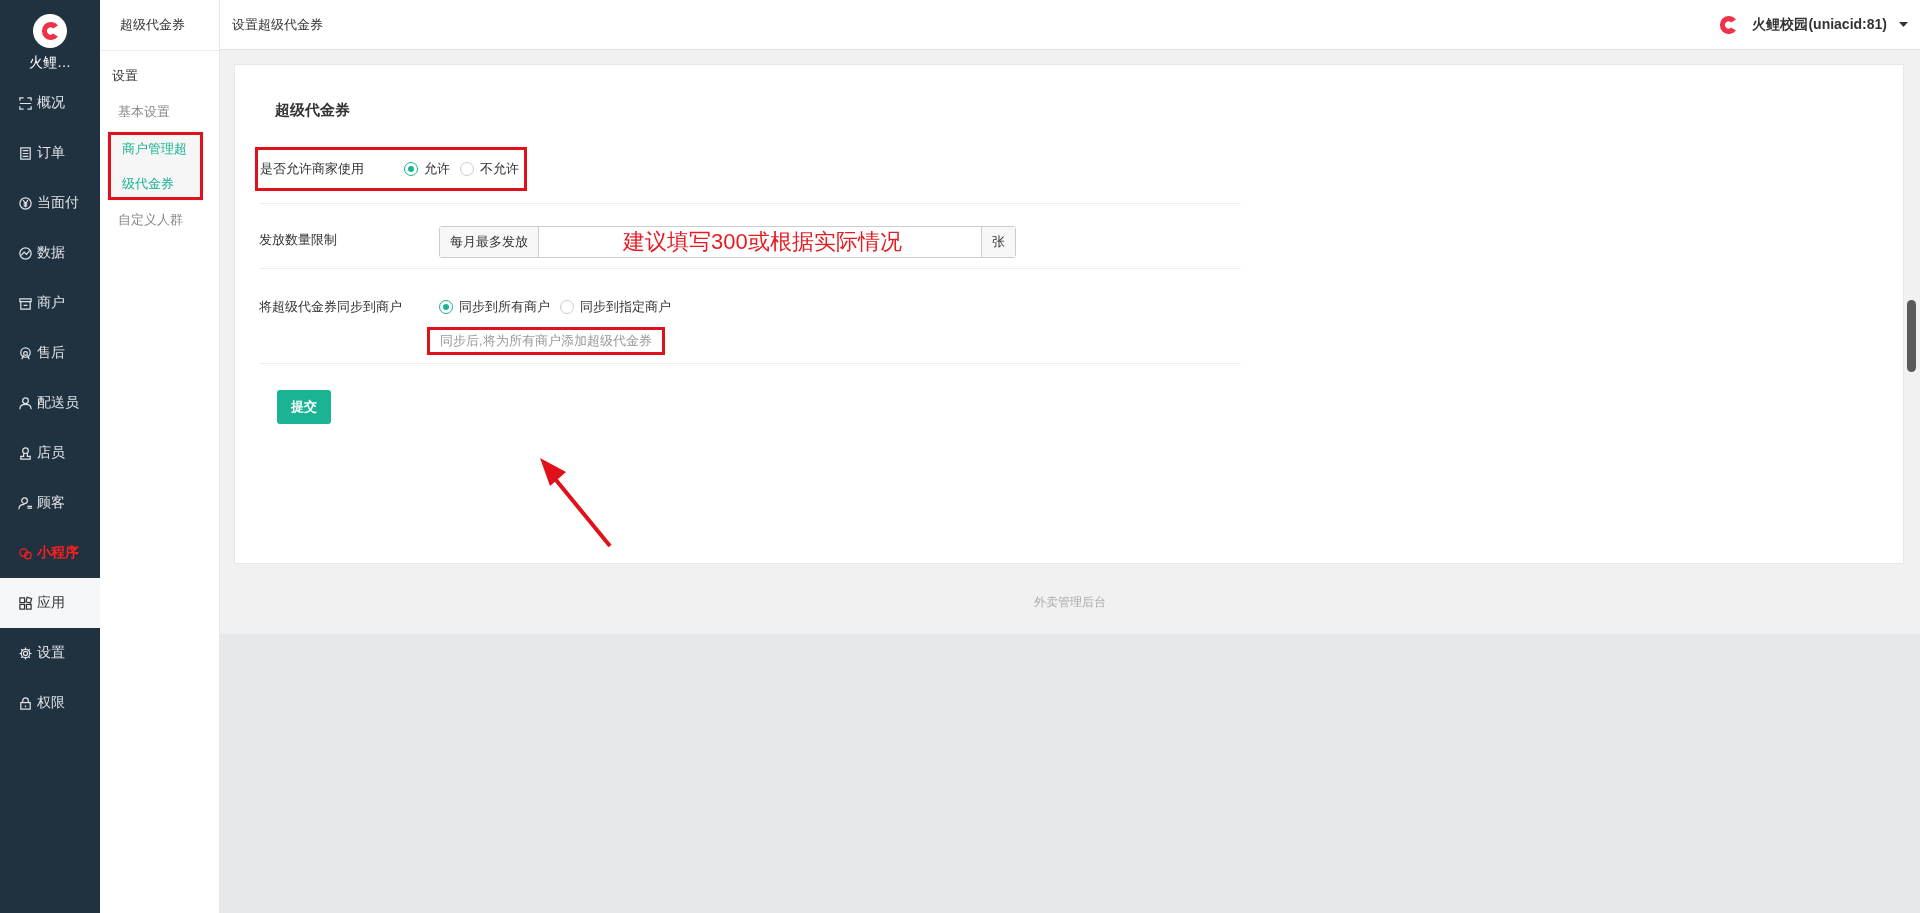  What do you see at coordinates (50, 453) in the screenshot?
I see `sidebar-item: 店员` at bounding box center [50, 453].